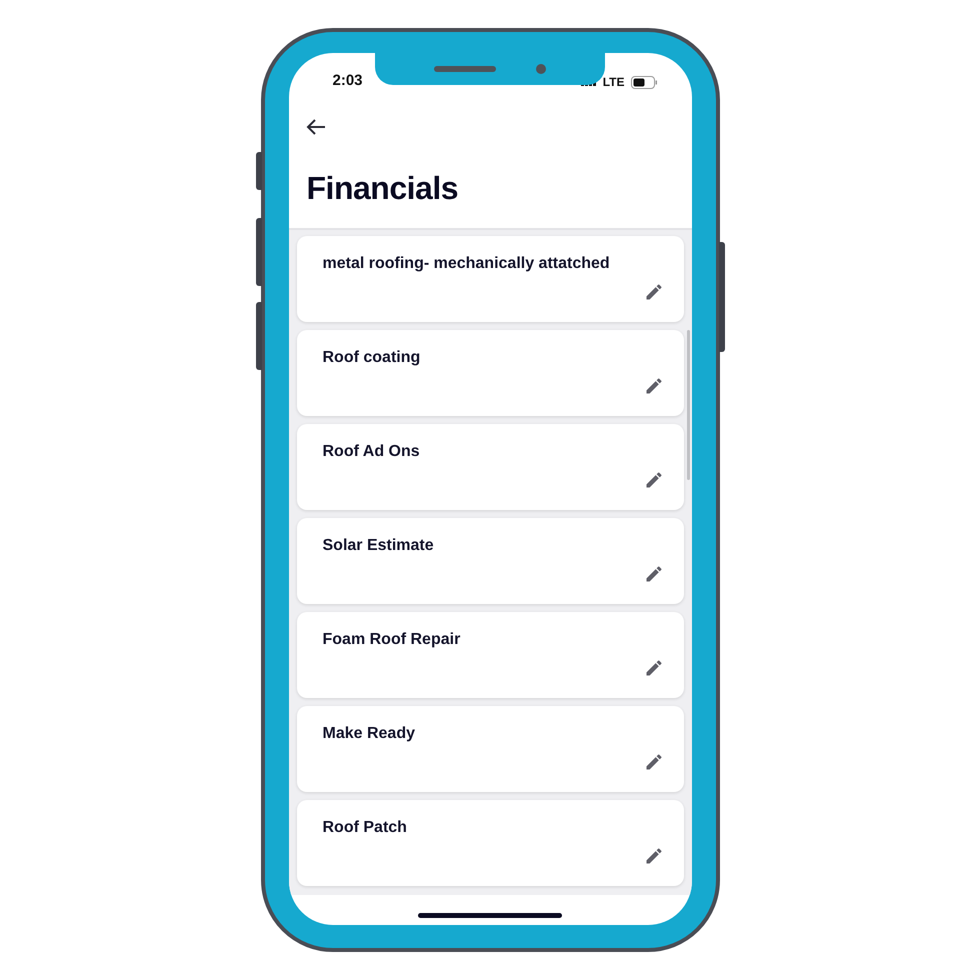  Describe the element at coordinates (490, 655) in the screenshot. I see `list-card: Foam Roof Repair` at that location.